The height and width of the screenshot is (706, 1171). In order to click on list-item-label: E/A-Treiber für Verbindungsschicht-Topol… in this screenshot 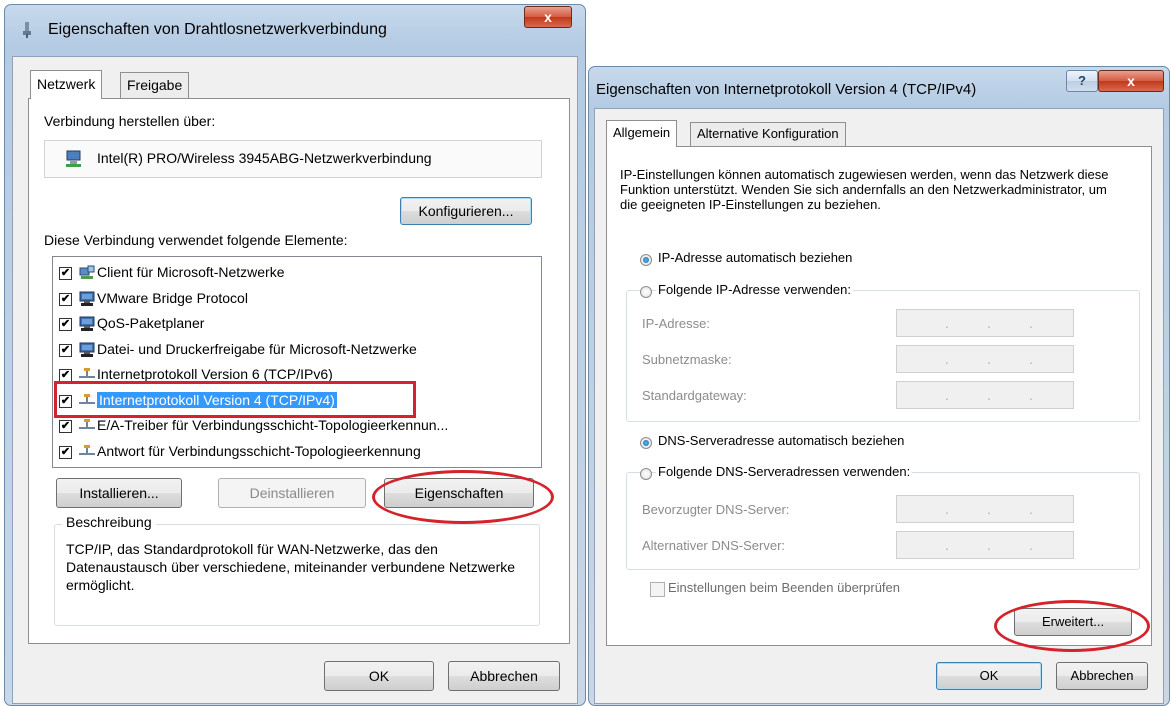, I will do `click(273, 425)`.